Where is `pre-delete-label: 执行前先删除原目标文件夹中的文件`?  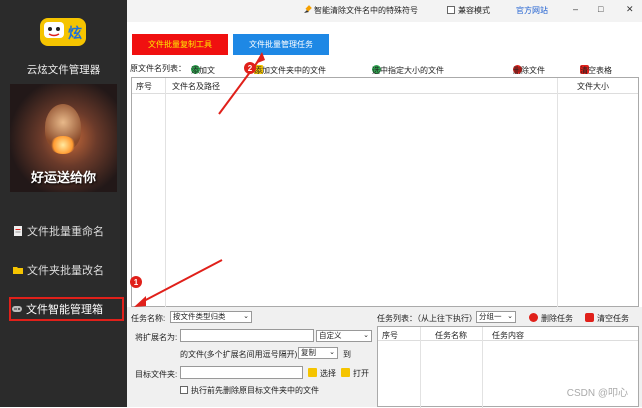
pre-delete-label: 执行前先删除原目标文件夹中的文件 is located at coordinates (255, 390).